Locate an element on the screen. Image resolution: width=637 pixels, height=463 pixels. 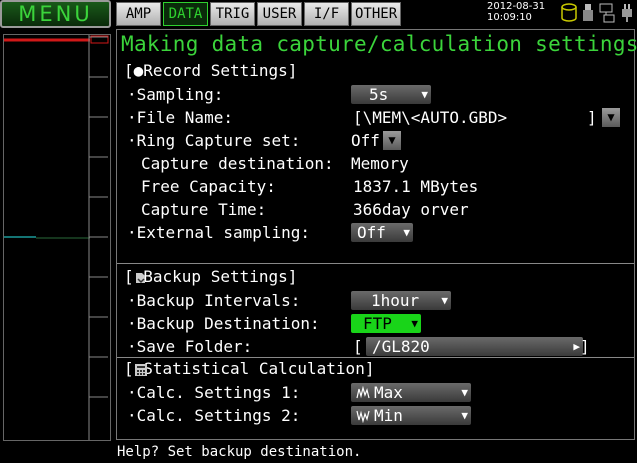
capture-time-label: Capture Time: is located at coordinates (204, 209).